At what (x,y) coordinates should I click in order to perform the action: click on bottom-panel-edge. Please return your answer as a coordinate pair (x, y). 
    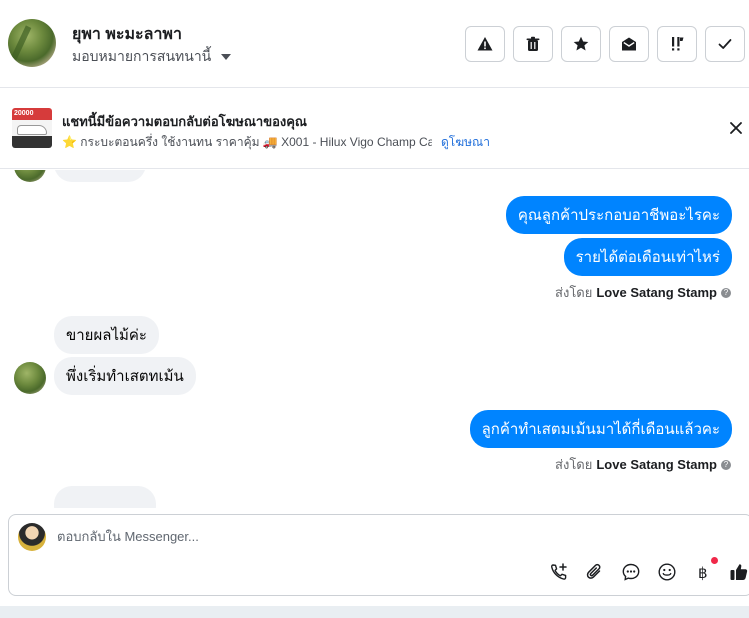
    Looking at the image, I should click on (374, 612).